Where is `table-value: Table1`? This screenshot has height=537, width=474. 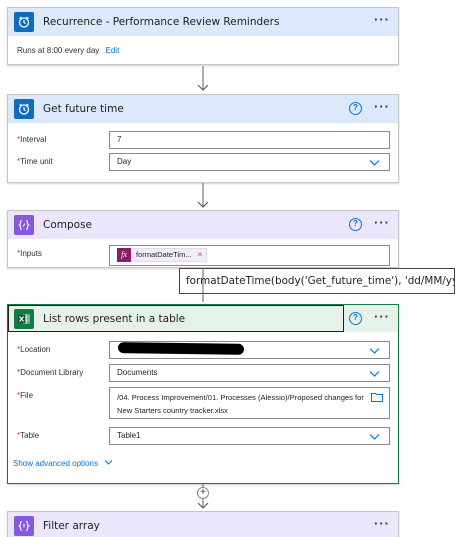
table-value: Table1 is located at coordinates (129, 435).